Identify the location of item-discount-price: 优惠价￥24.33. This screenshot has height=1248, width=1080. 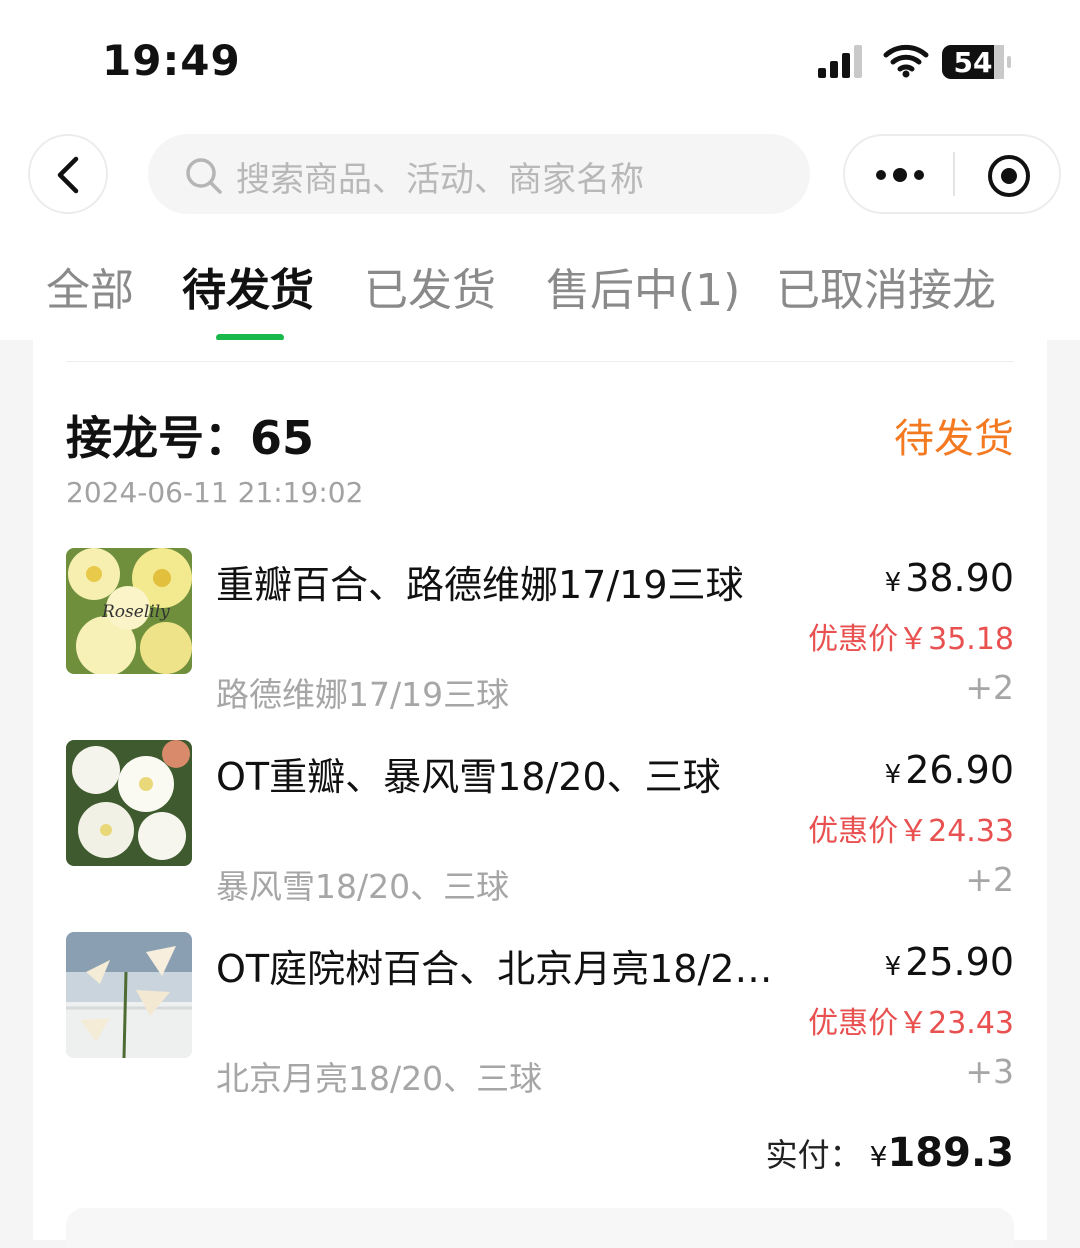
(911, 831).